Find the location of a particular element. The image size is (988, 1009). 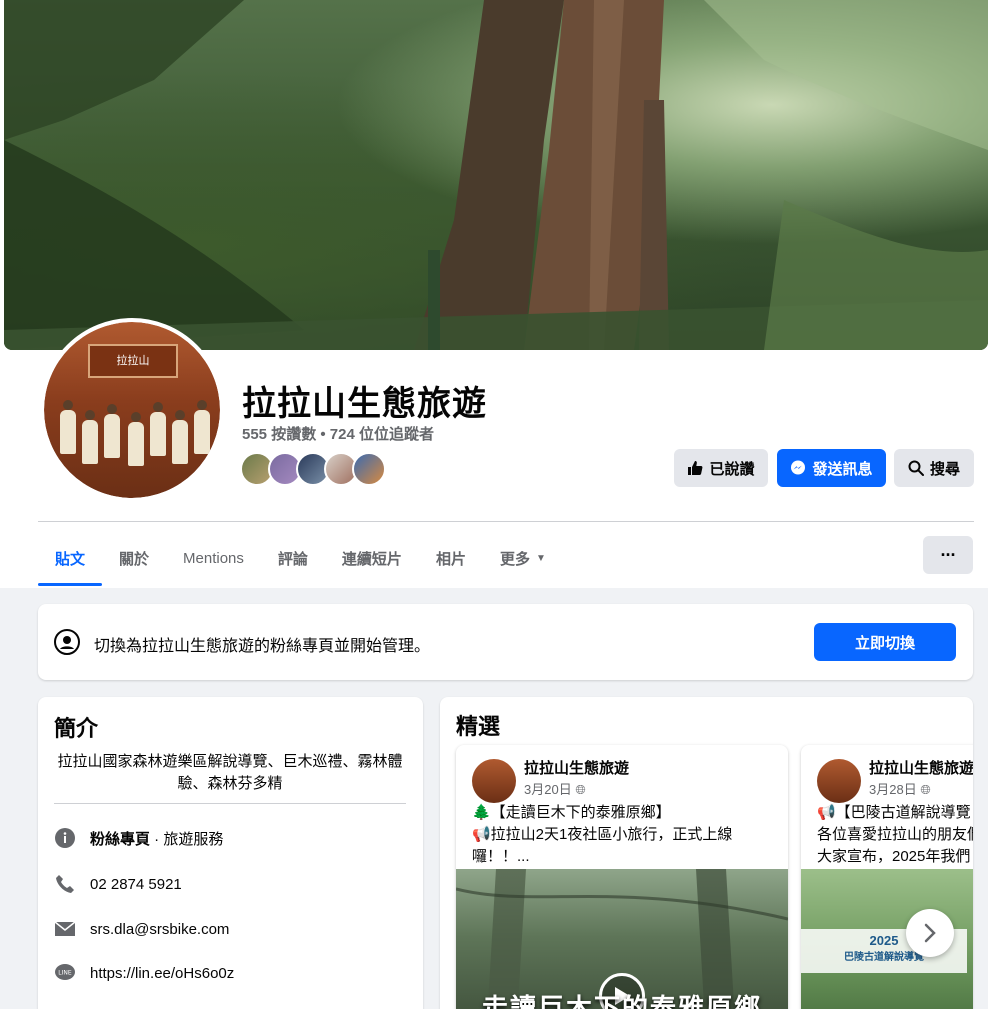

post-text-line: 大家宣布，2025年我們 is located at coordinates (894, 856).